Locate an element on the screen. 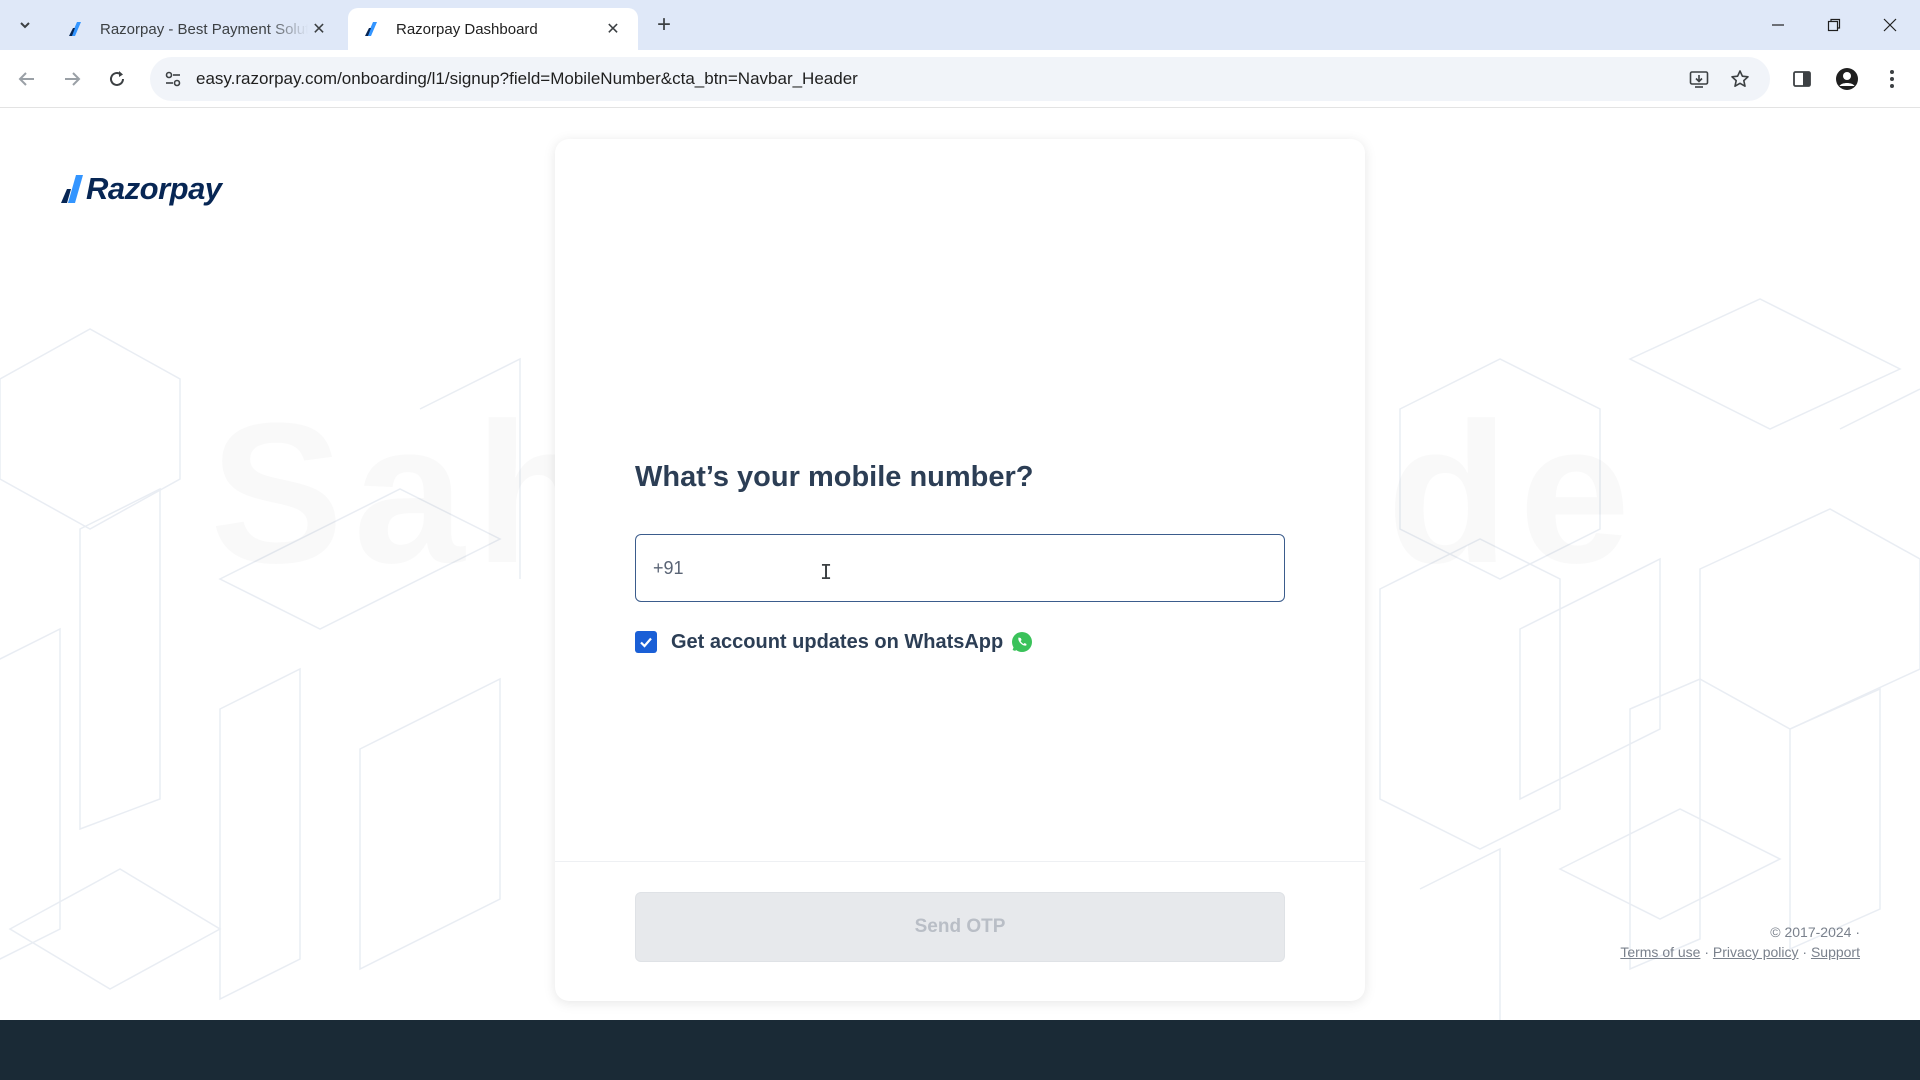 Image resolution: width=1920 pixels, height=1080 pixels. razorpay-logo: Razorpay is located at coordinates (141, 189).